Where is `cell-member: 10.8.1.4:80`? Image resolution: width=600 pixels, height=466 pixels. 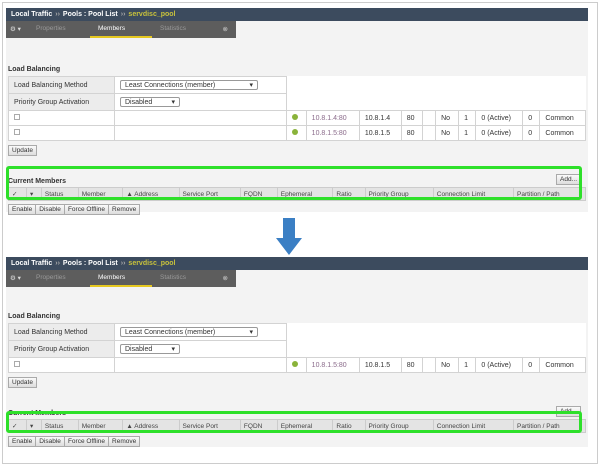 cell-member: 10.8.1.4:80 is located at coordinates (332, 118).